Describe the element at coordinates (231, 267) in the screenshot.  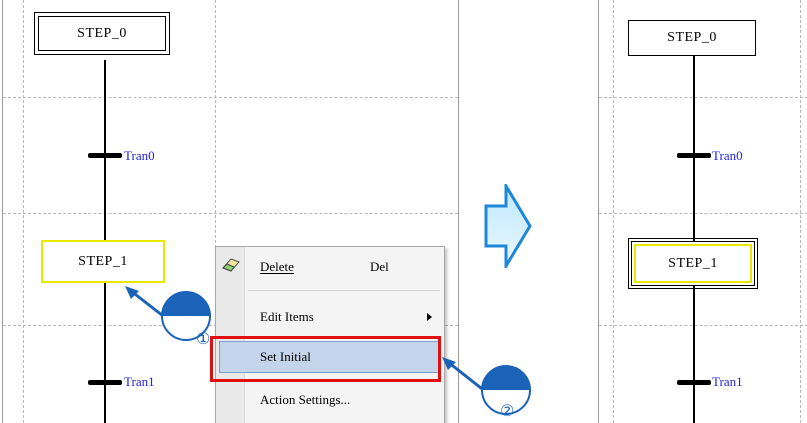
I see `eraser-icon` at that location.